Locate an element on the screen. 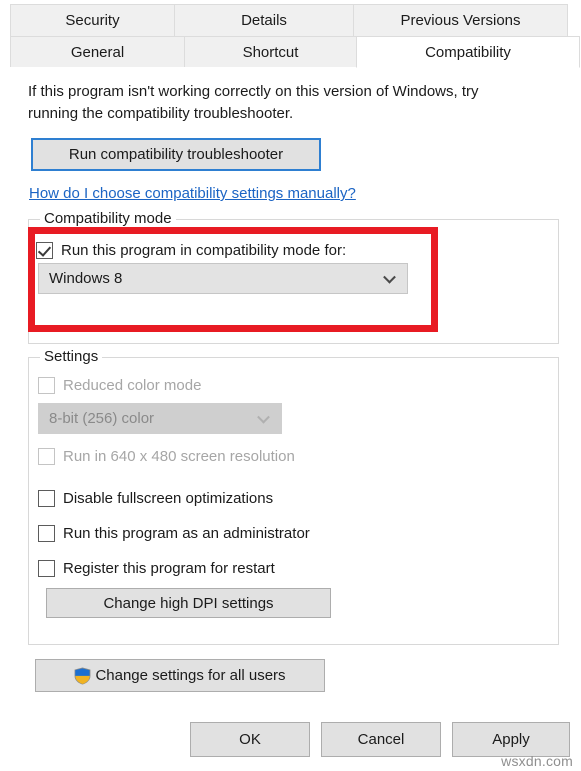 Image resolution: width=581 pixels, height=771 pixels. disable-fullscreen-optimizations-checkbox is located at coordinates (46, 498).